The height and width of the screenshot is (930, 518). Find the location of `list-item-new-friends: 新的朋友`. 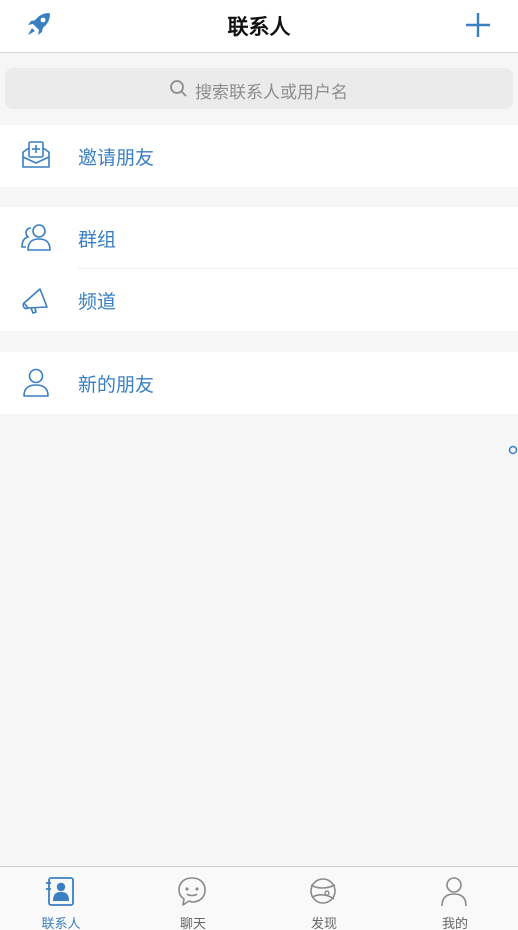

list-item-new-friends: 新的朋友 is located at coordinates (259, 383).